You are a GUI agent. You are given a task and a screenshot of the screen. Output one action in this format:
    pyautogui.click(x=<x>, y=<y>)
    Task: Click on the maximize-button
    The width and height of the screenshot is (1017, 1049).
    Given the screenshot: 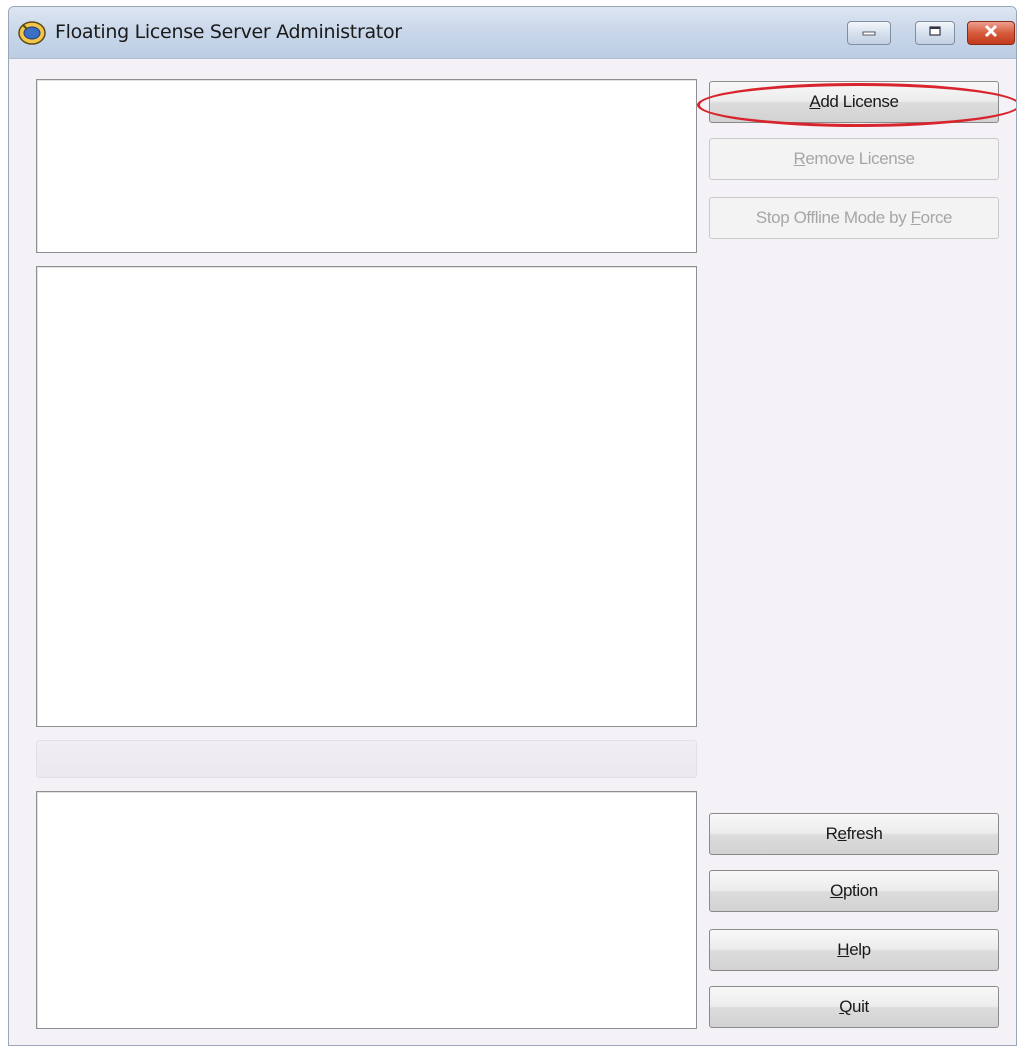 What is the action you would take?
    pyautogui.click(x=935, y=33)
    